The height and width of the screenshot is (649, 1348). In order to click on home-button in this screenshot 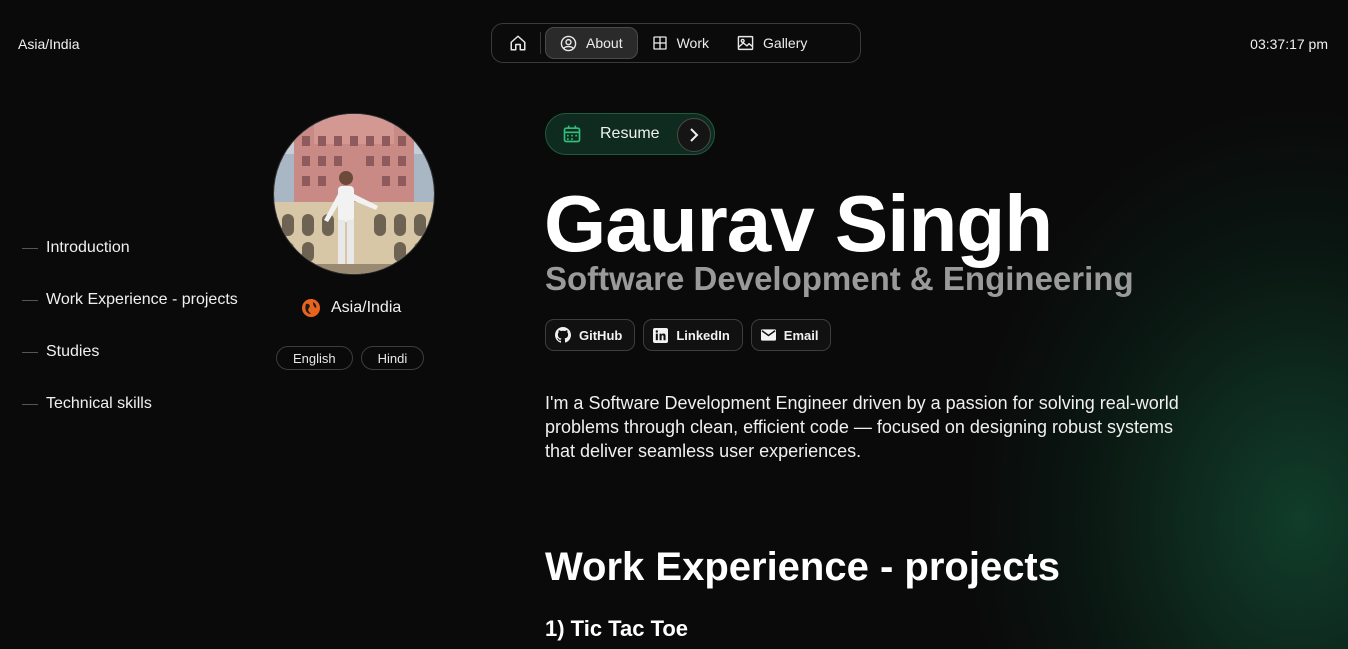, I will do `click(518, 43)`.